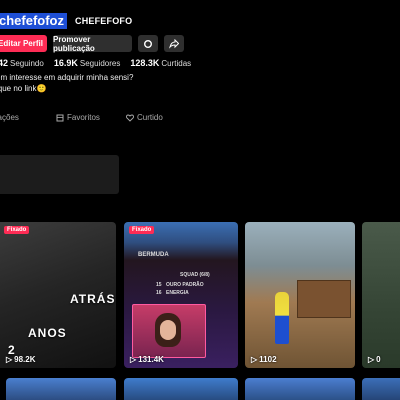 This screenshot has width=400, height=400. Describe the element at coordinates (59, 174) in the screenshot. I see `profile-banner-placeholder` at that location.